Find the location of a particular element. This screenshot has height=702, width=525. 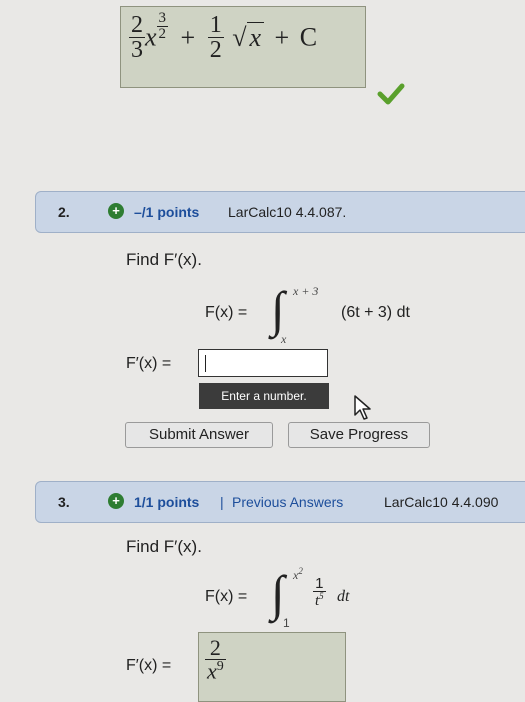

question-2-header: 2. + –/1 points LarCalc10 4.4.087. is located at coordinates (280, 212).